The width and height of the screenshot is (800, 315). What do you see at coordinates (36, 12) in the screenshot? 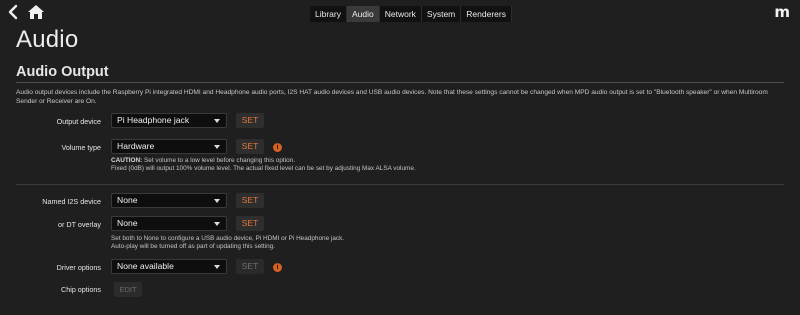
I see `home-icon` at bounding box center [36, 12].